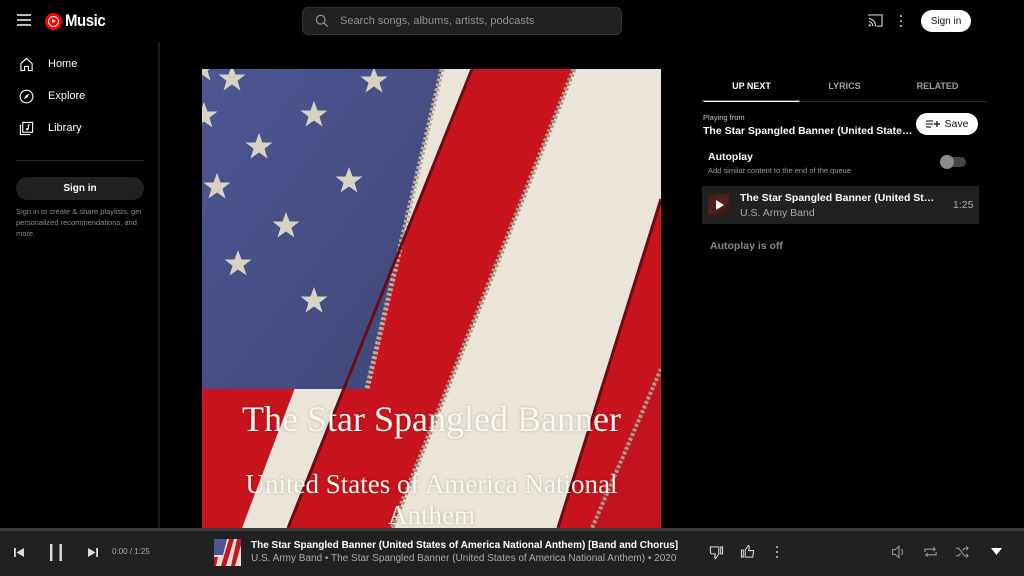 The height and width of the screenshot is (576, 1024). I want to click on play-icon, so click(719, 204).